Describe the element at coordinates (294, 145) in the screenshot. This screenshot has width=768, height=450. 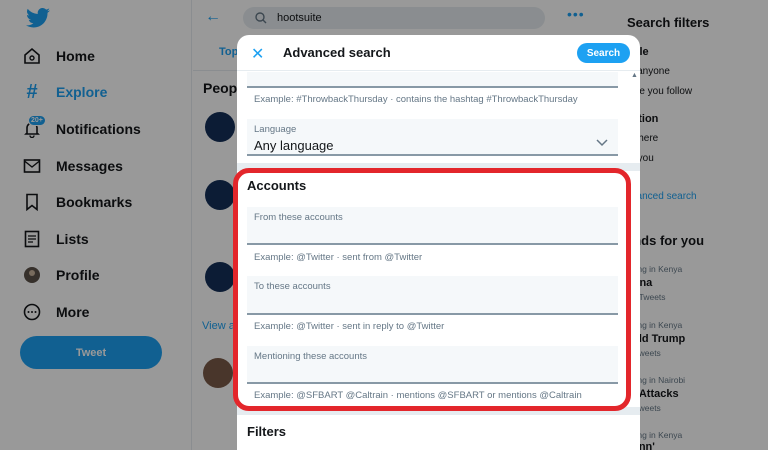
I see `language-value: Any language` at that location.